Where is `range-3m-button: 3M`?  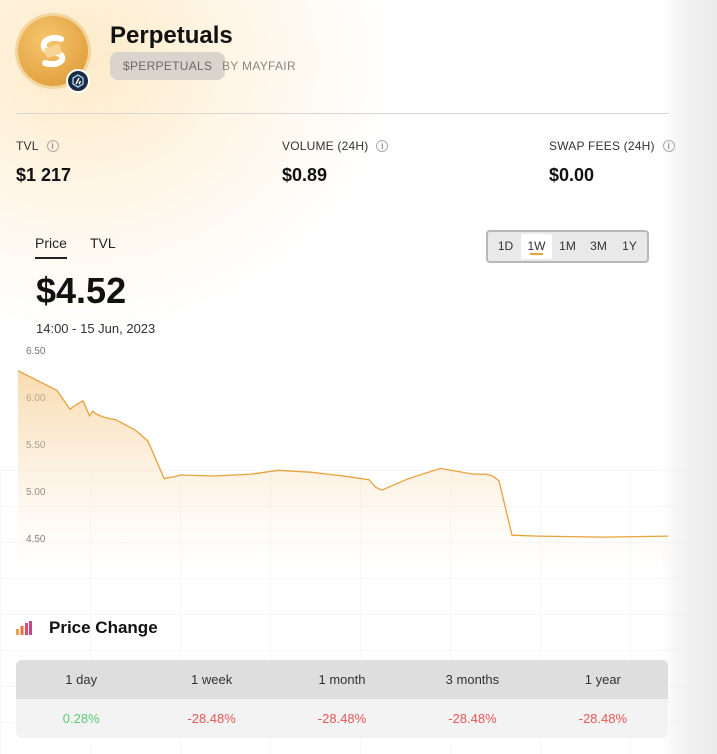 range-3m-button: 3M is located at coordinates (598, 246).